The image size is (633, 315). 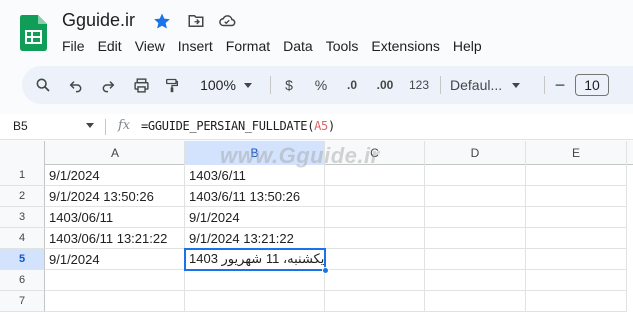 What do you see at coordinates (475, 196) in the screenshot?
I see `cell-d2` at bounding box center [475, 196].